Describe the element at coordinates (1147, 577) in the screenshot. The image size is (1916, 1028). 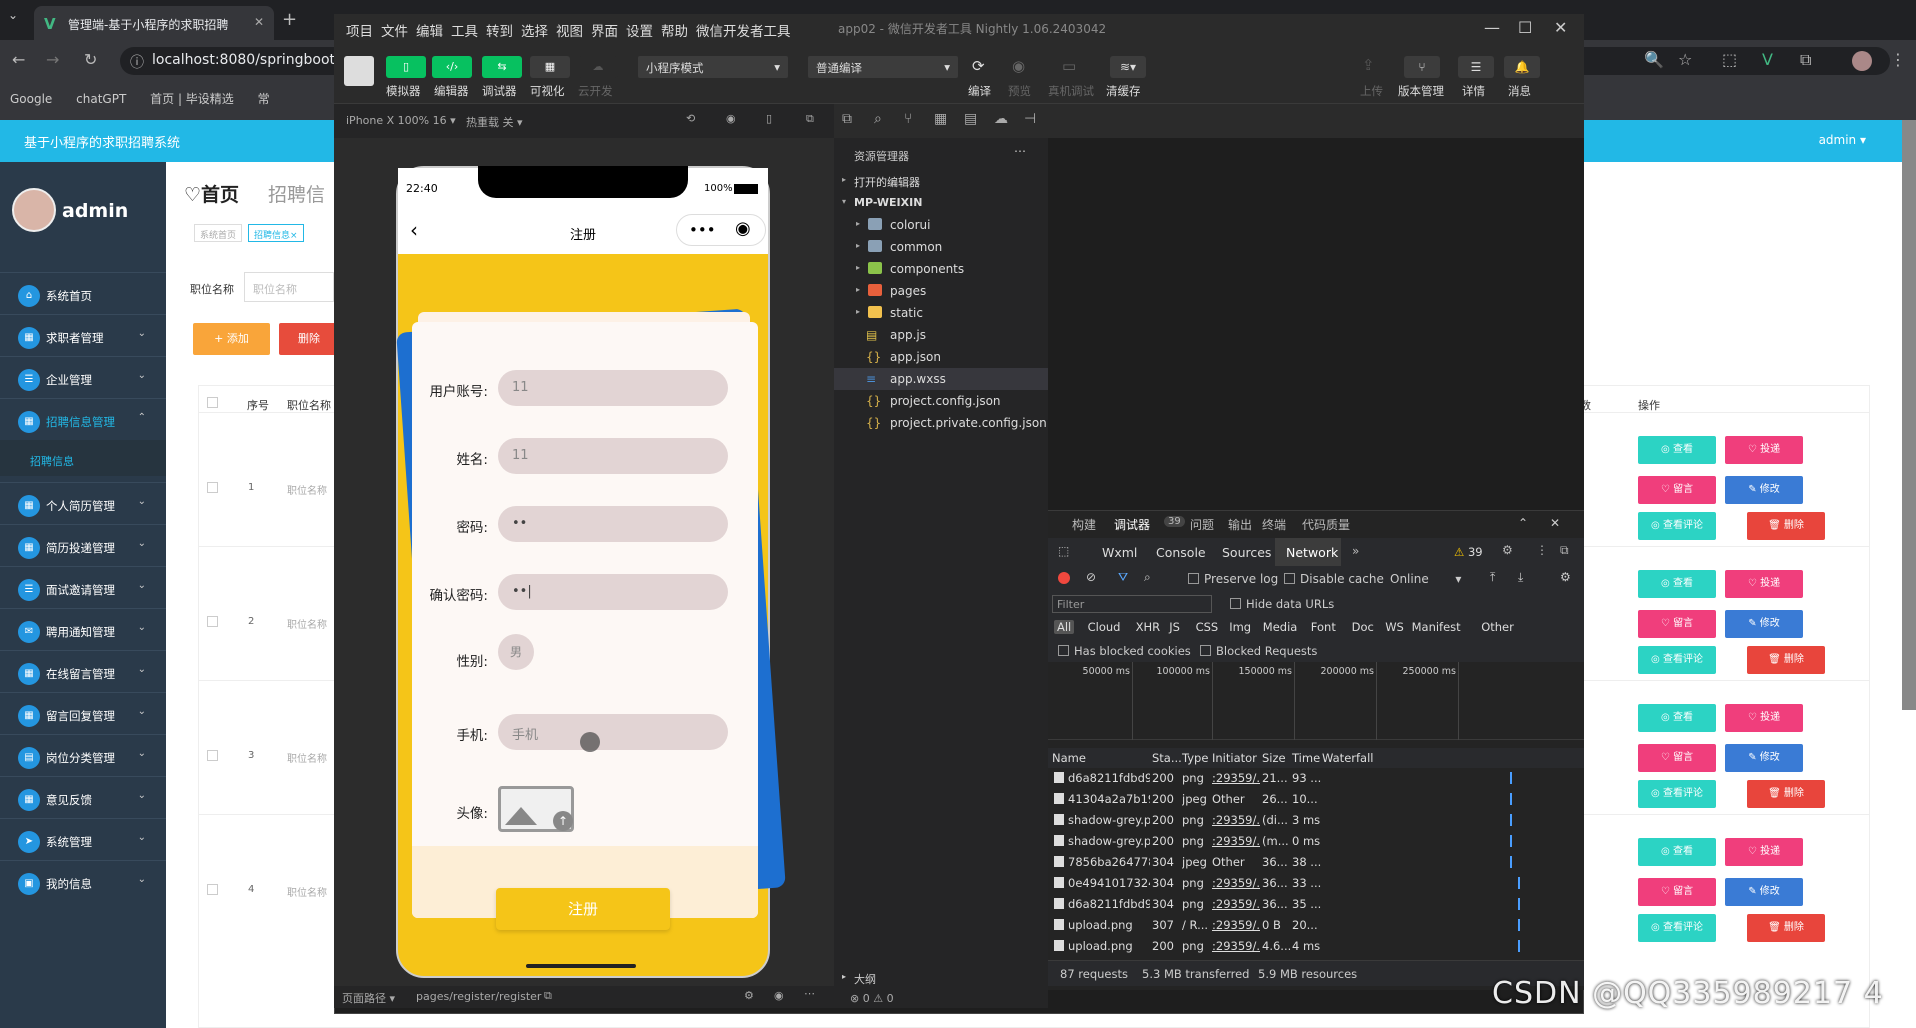
I see `search-network-icon: ⌕` at that location.